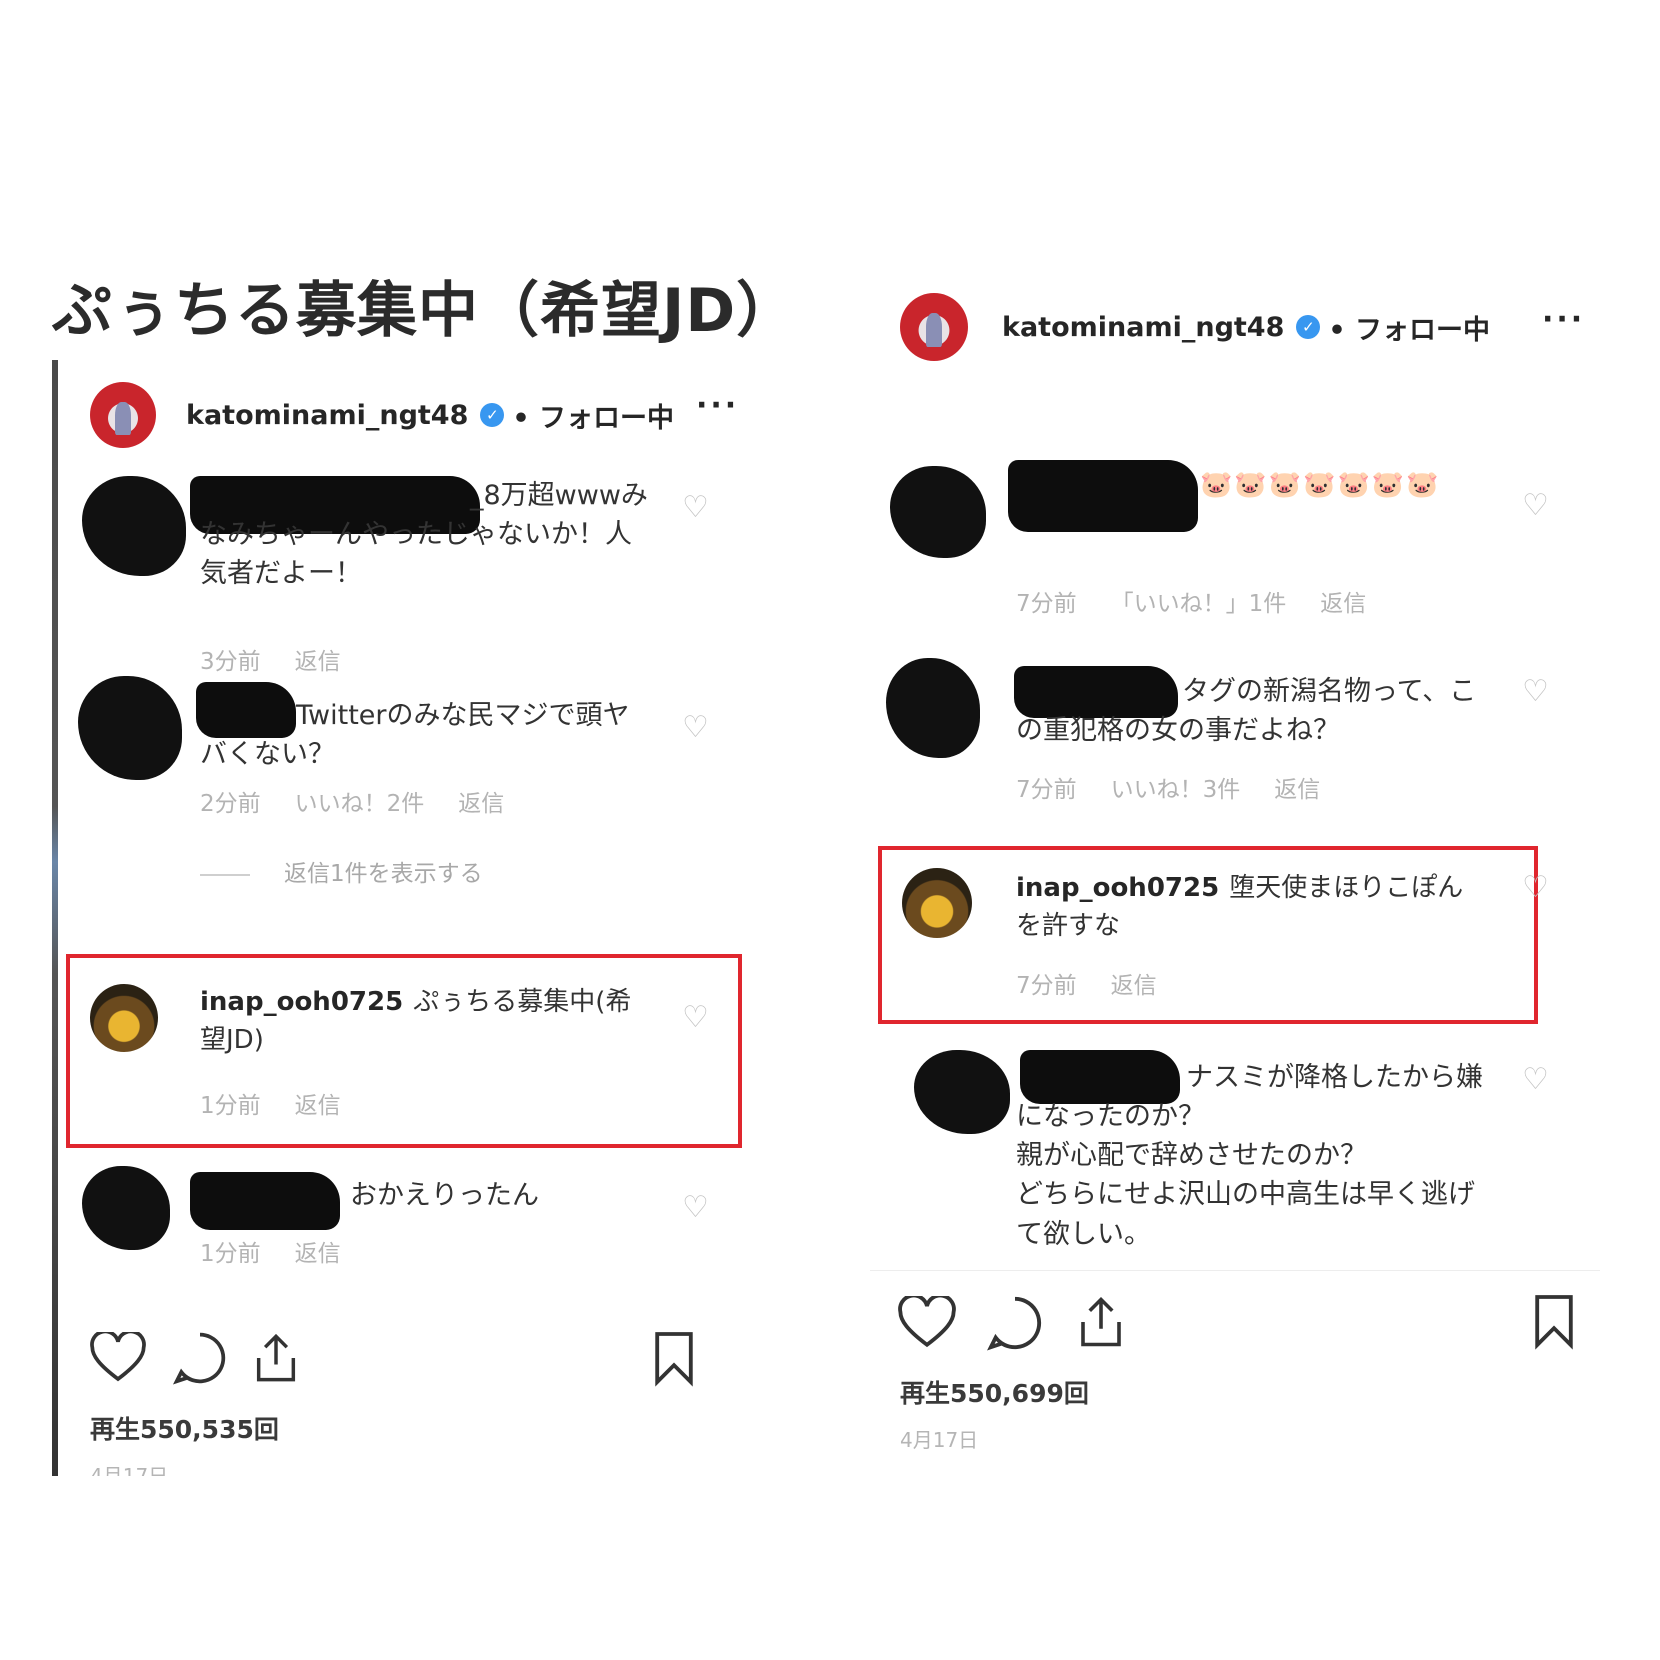 This screenshot has width=1660, height=1660. I want to click on headline: ぷぅちる募集中（希望JD）, so click(425, 311).